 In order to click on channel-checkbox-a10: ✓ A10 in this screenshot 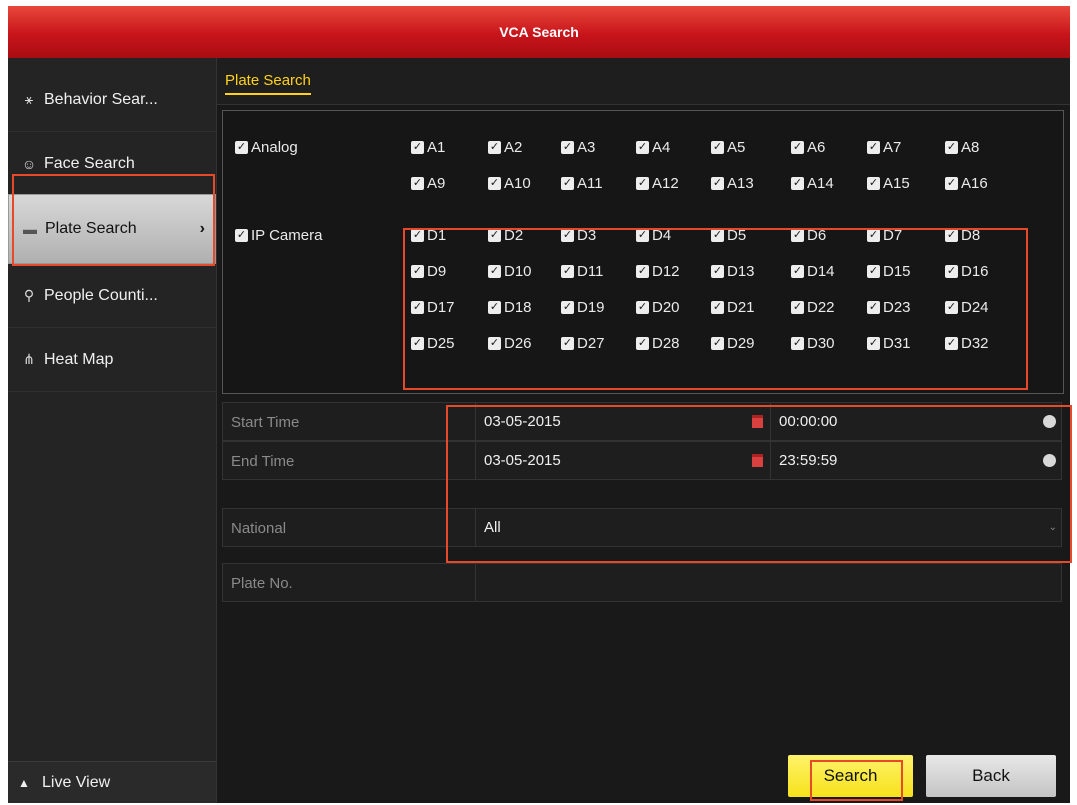, I will do `click(509, 183)`.